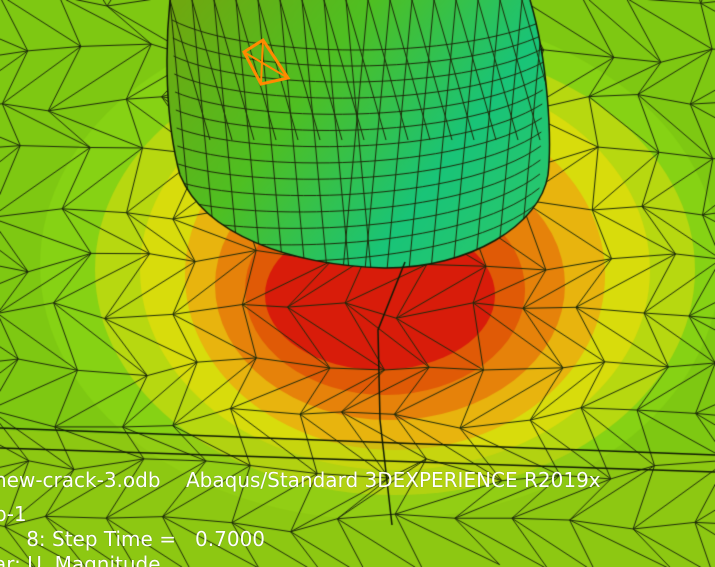  I want to click on variable-info-line: ar: U Magnitude, so click(80, 560).